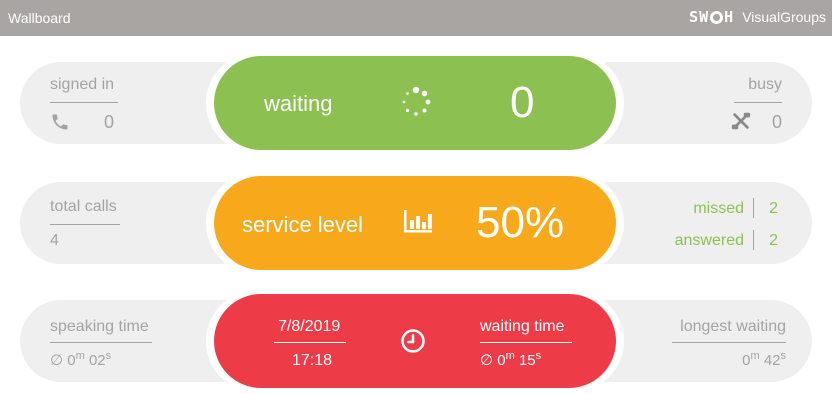 The width and height of the screenshot is (832, 394). I want to click on brand-name: VisualGroups, so click(784, 17).